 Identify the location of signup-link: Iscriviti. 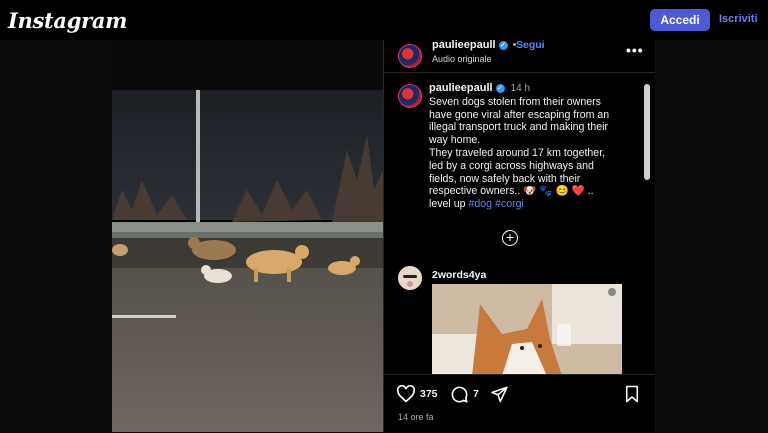
(738, 19).